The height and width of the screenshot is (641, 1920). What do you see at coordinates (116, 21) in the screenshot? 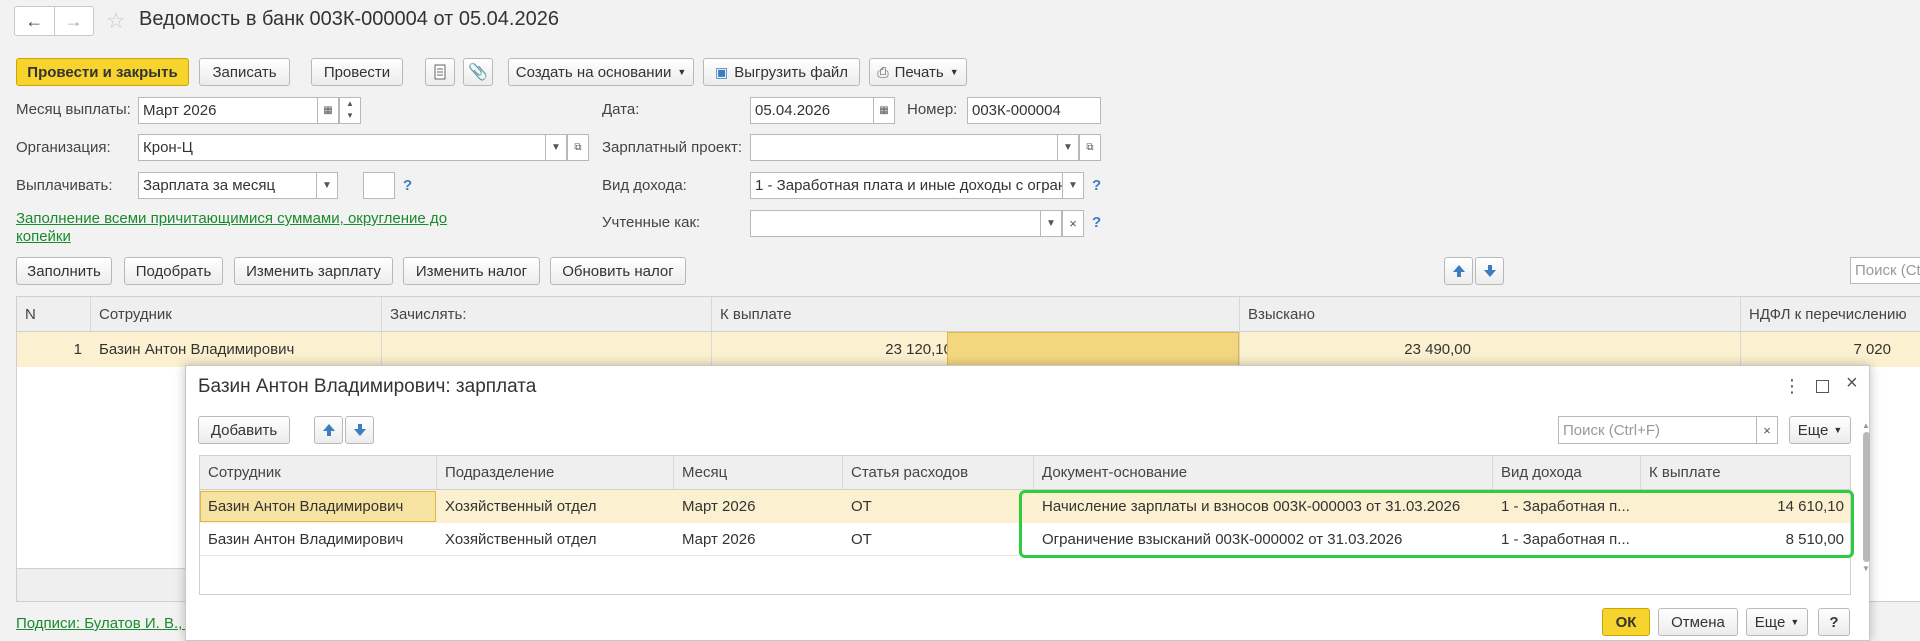
I see `star-icon: ☆` at bounding box center [116, 21].